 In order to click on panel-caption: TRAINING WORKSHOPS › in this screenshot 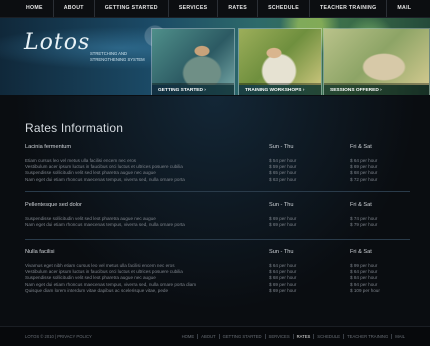, I will do `click(280, 89)`.